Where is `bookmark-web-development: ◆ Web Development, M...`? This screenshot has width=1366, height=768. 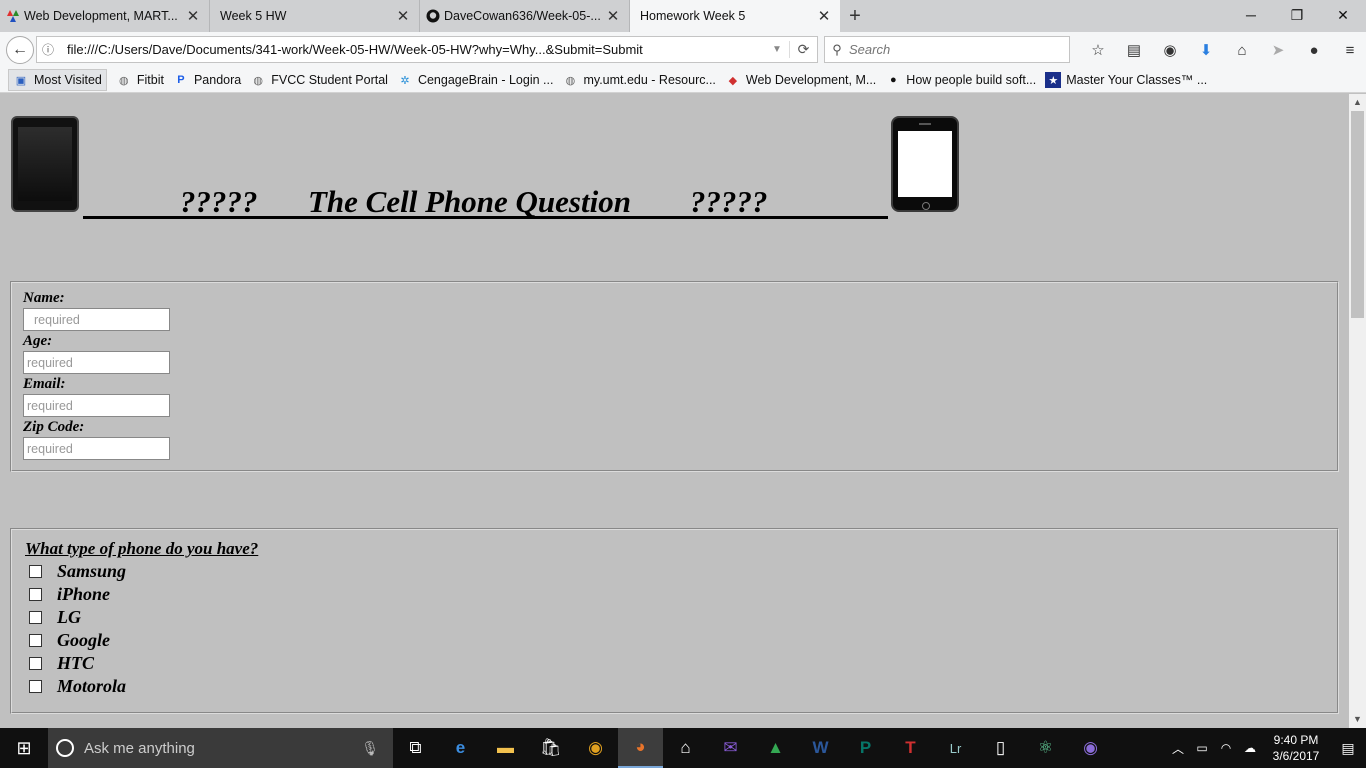
bookmark-web-development: ◆ Web Development, M... is located at coordinates (801, 80).